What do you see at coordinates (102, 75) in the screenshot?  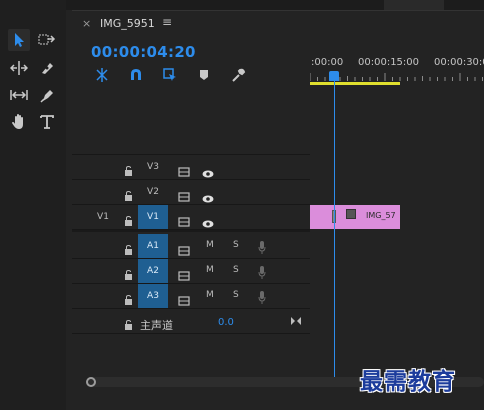 I see `snap-nest-icon` at bounding box center [102, 75].